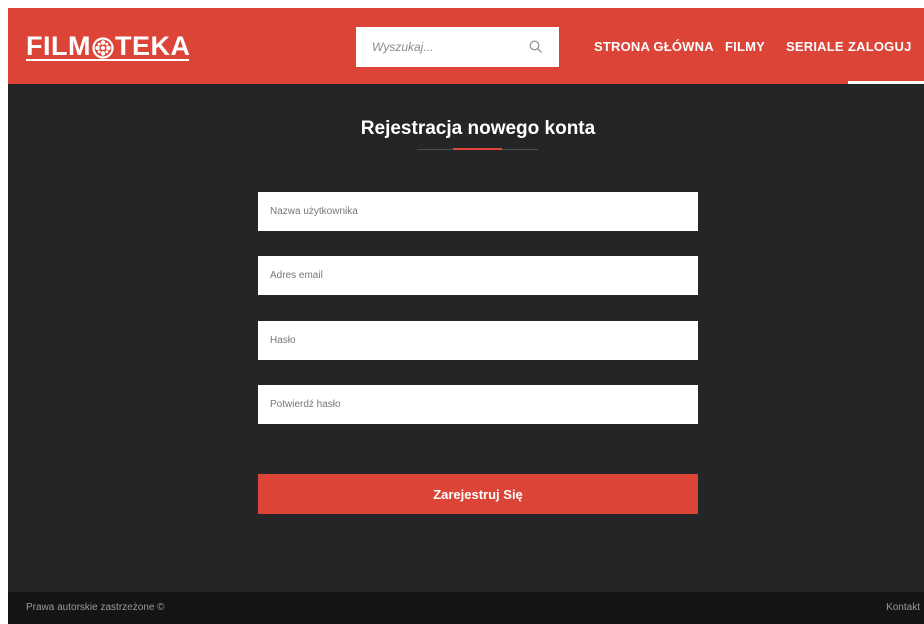 This screenshot has width=924, height=624. Describe the element at coordinates (107, 60) in the screenshot. I see `logo-underline` at that location.